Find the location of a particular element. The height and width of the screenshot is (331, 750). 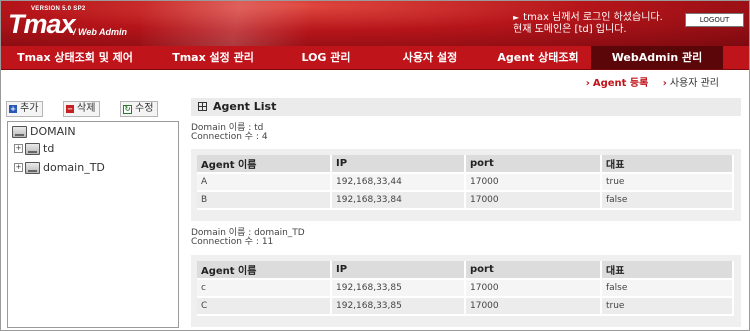

menu-item-log: LOG 관리 is located at coordinates (326, 57).